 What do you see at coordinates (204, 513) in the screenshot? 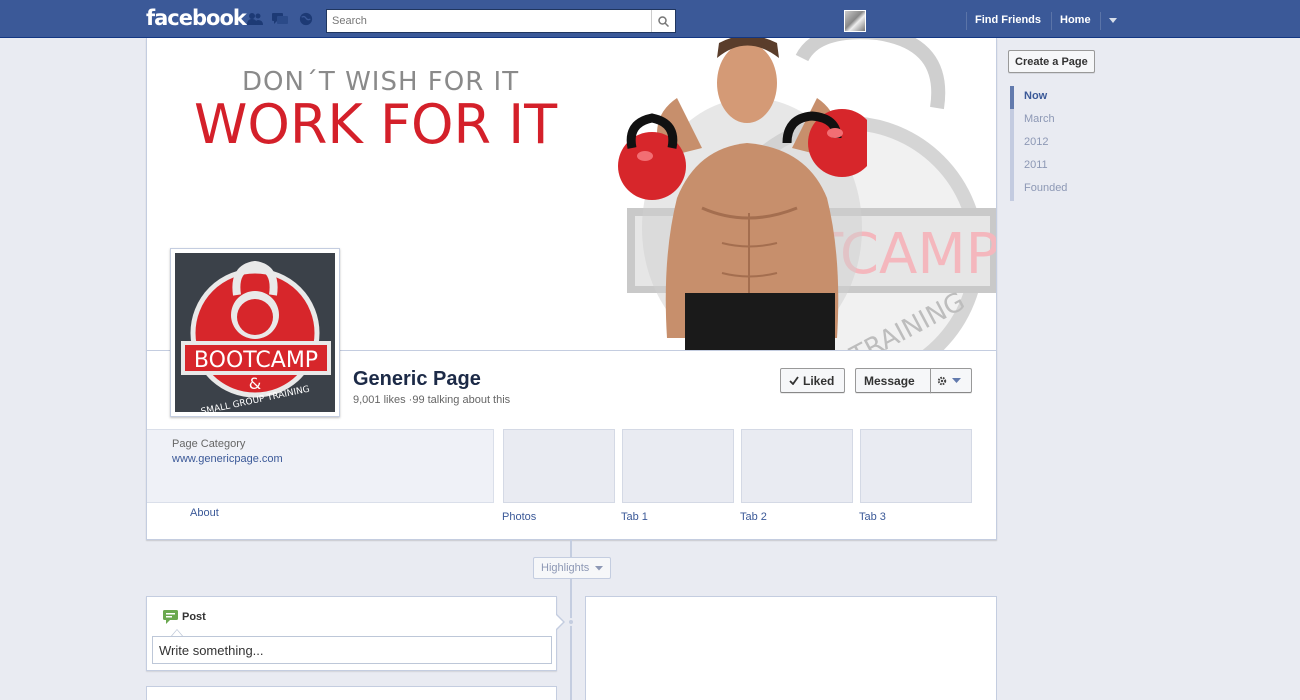
I see `about-link: About` at bounding box center [204, 513].